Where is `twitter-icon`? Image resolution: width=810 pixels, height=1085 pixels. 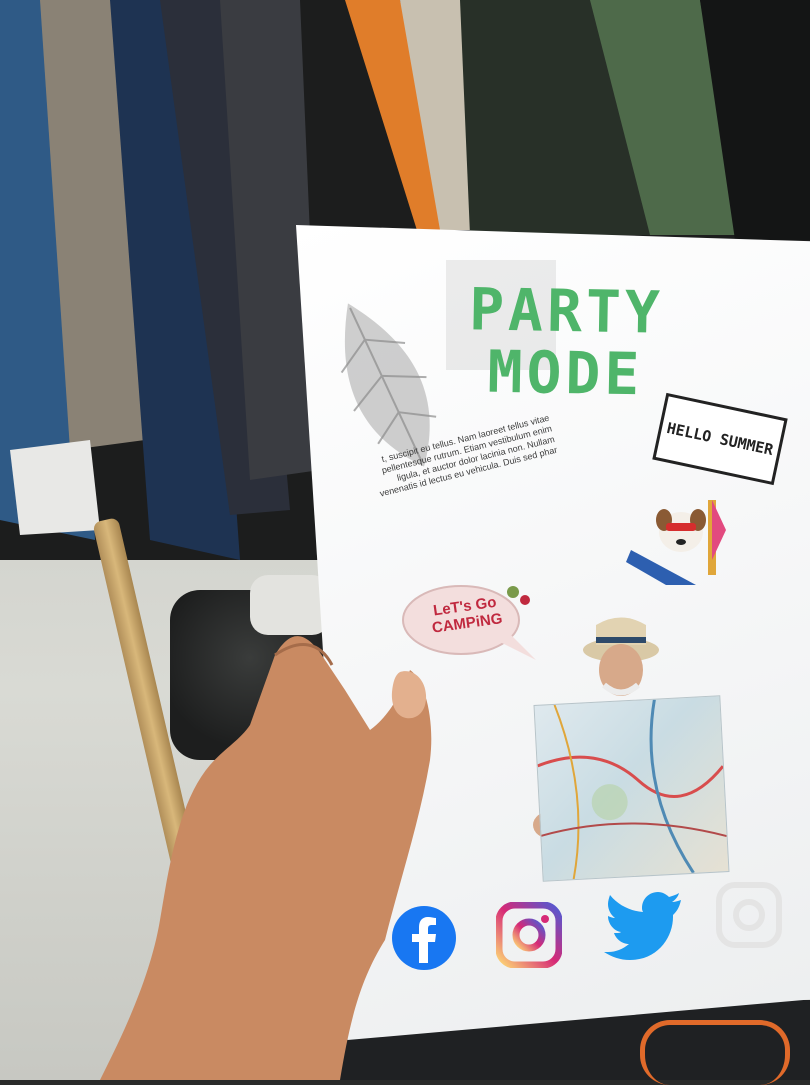
twitter-icon is located at coordinates (643, 926).